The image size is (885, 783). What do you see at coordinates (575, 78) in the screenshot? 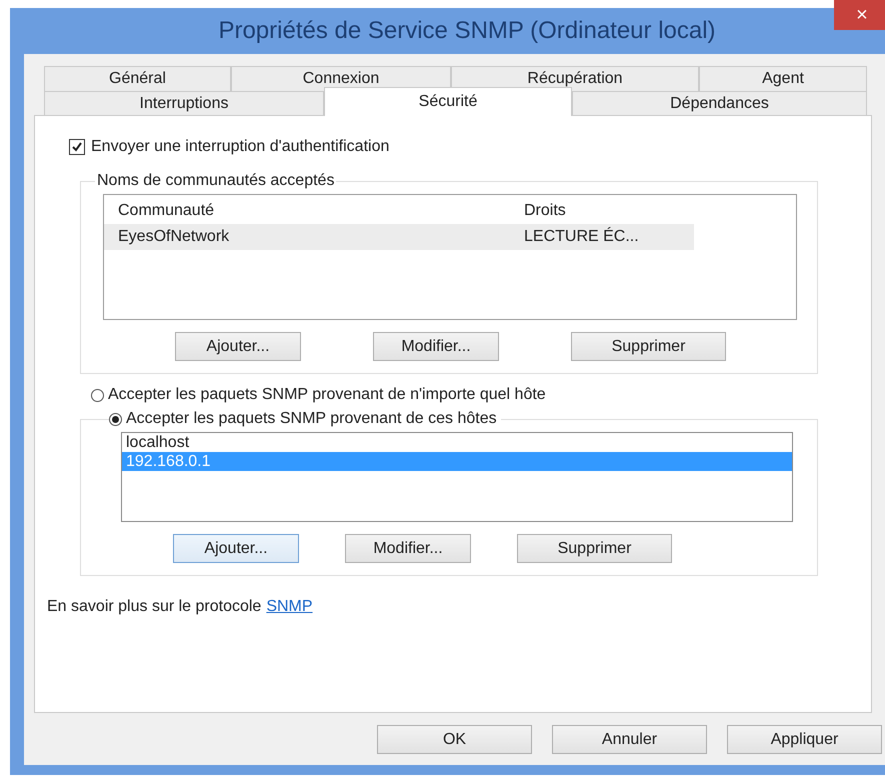
I see `tab: Récupération` at bounding box center [575, 78].